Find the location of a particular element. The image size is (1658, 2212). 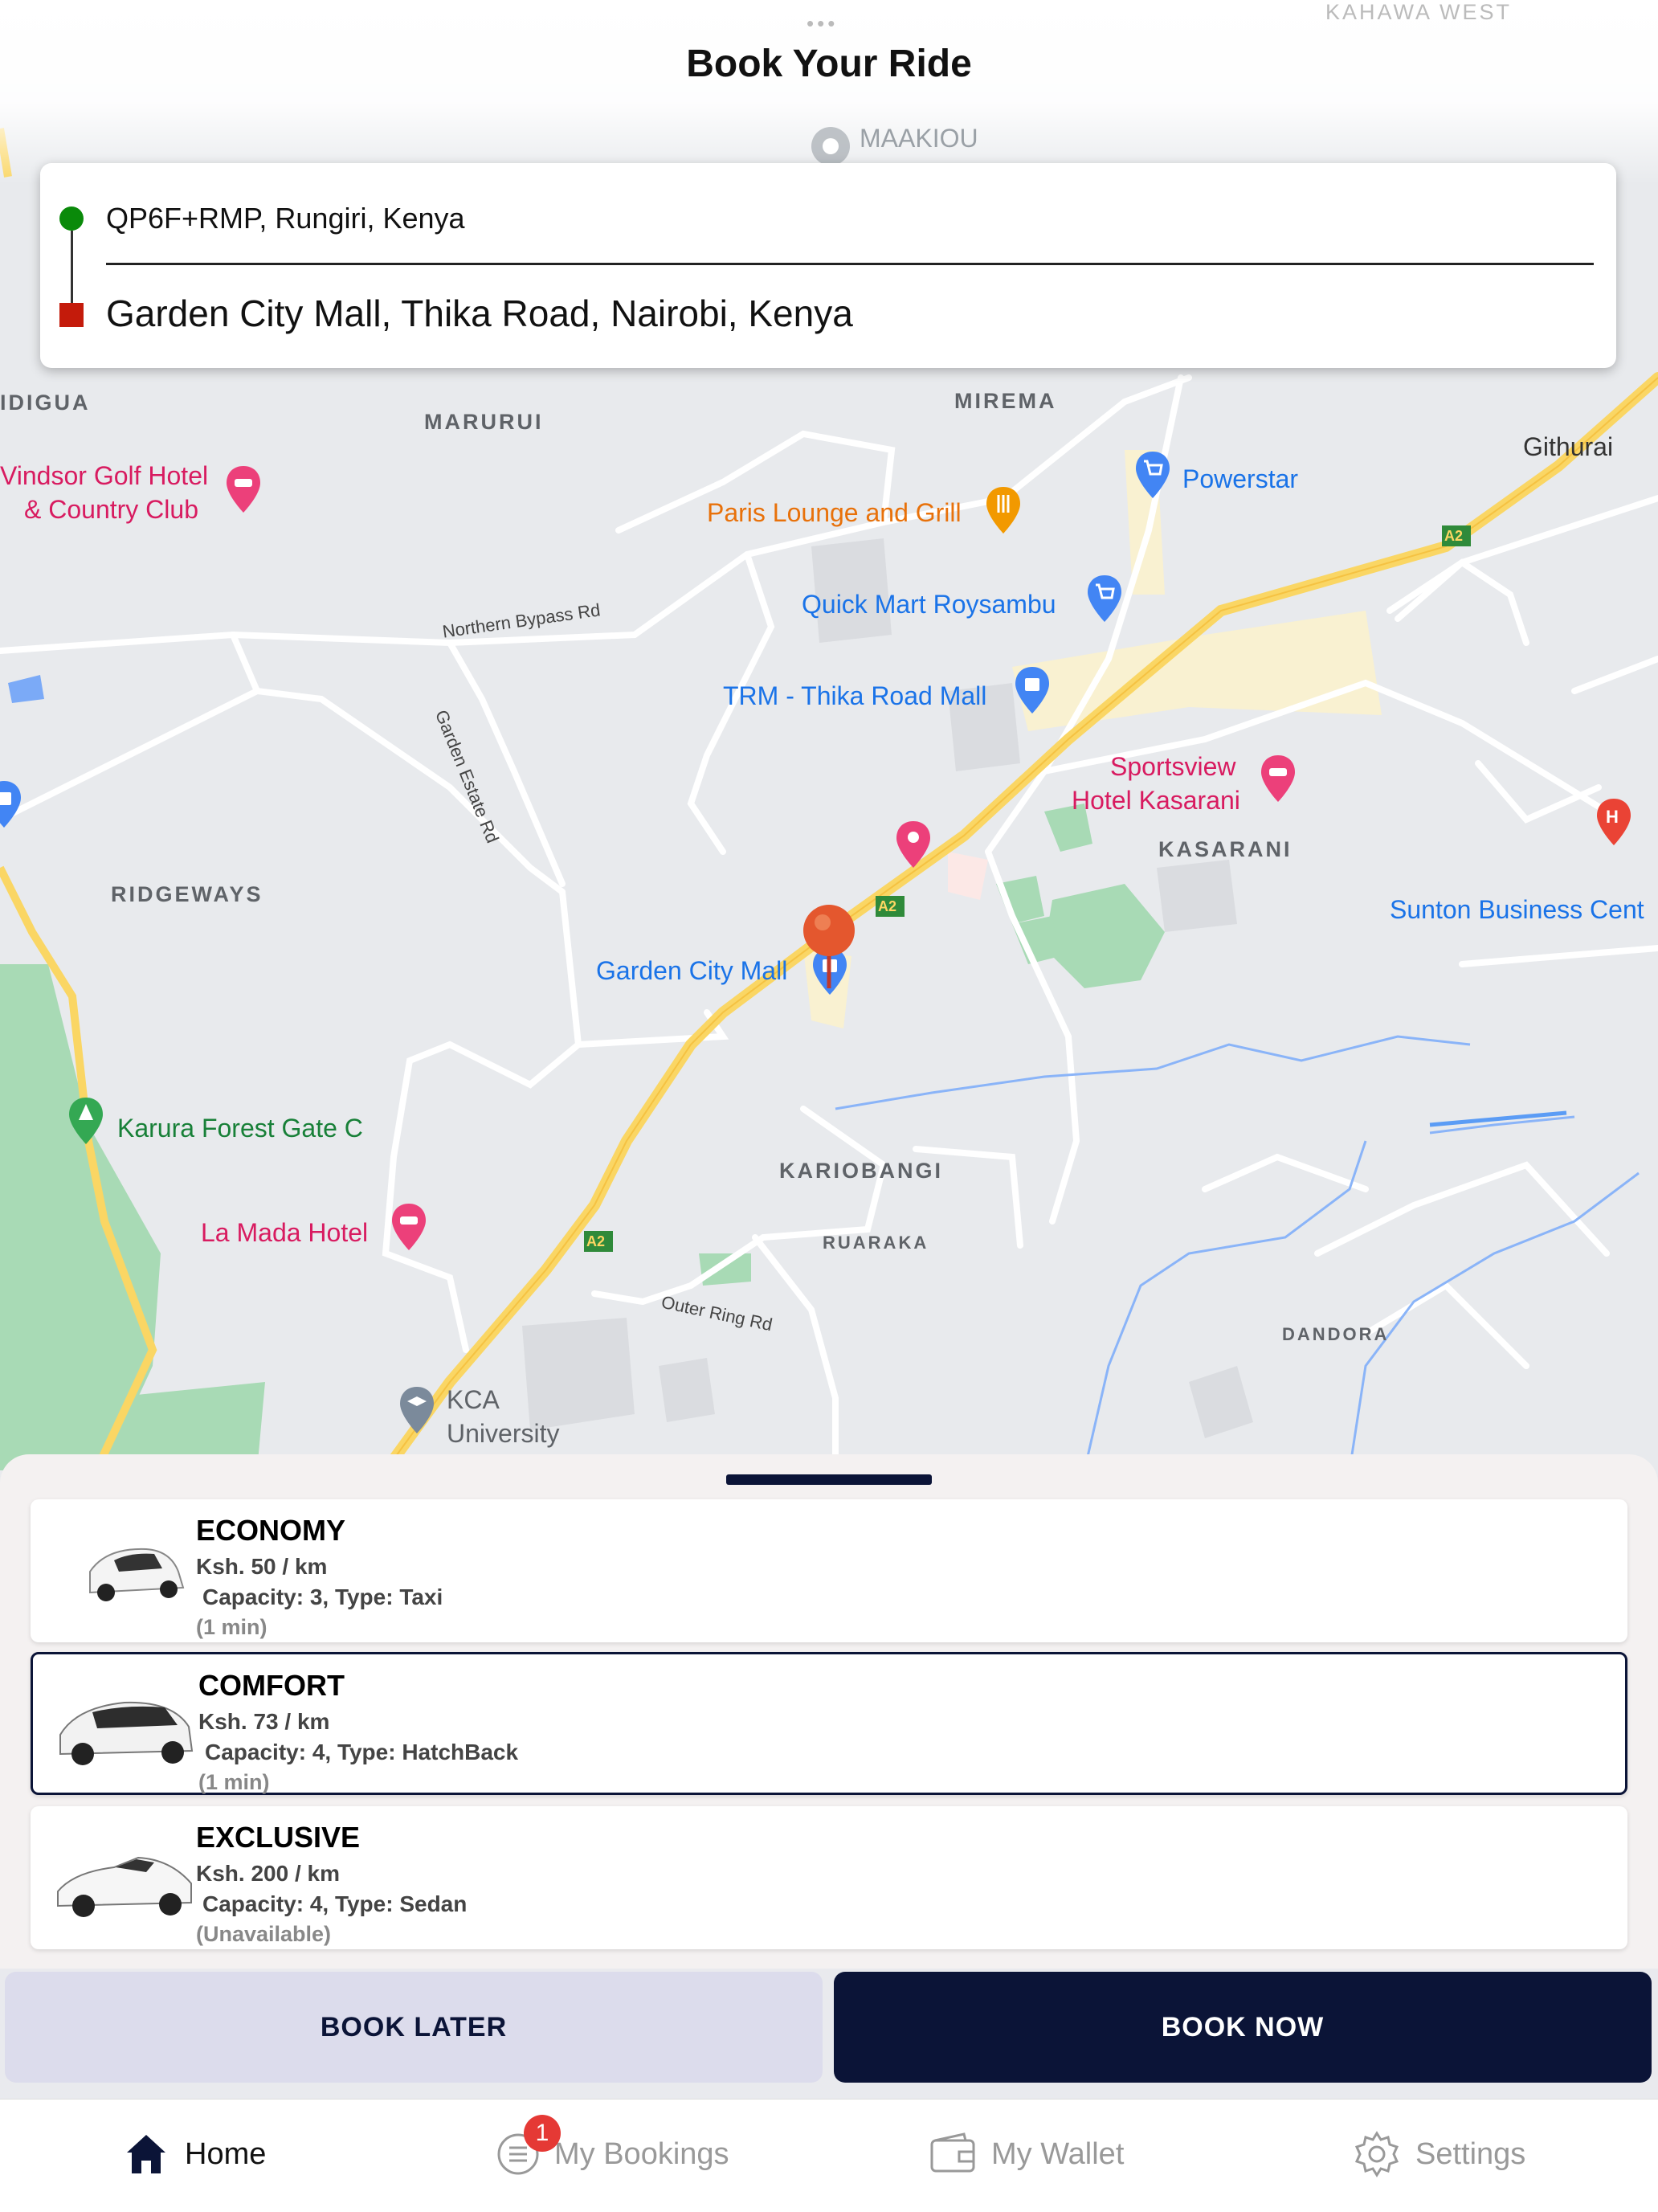

tab-label: My Bookings is located at coordinates (641, 2154).